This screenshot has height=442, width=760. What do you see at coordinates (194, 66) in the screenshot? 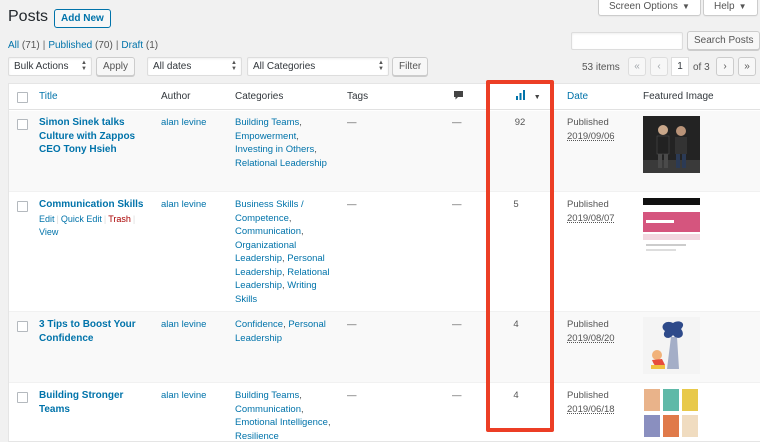
I see `dates-select: All dates ▲ ▼` at bounding box center [194, 66].